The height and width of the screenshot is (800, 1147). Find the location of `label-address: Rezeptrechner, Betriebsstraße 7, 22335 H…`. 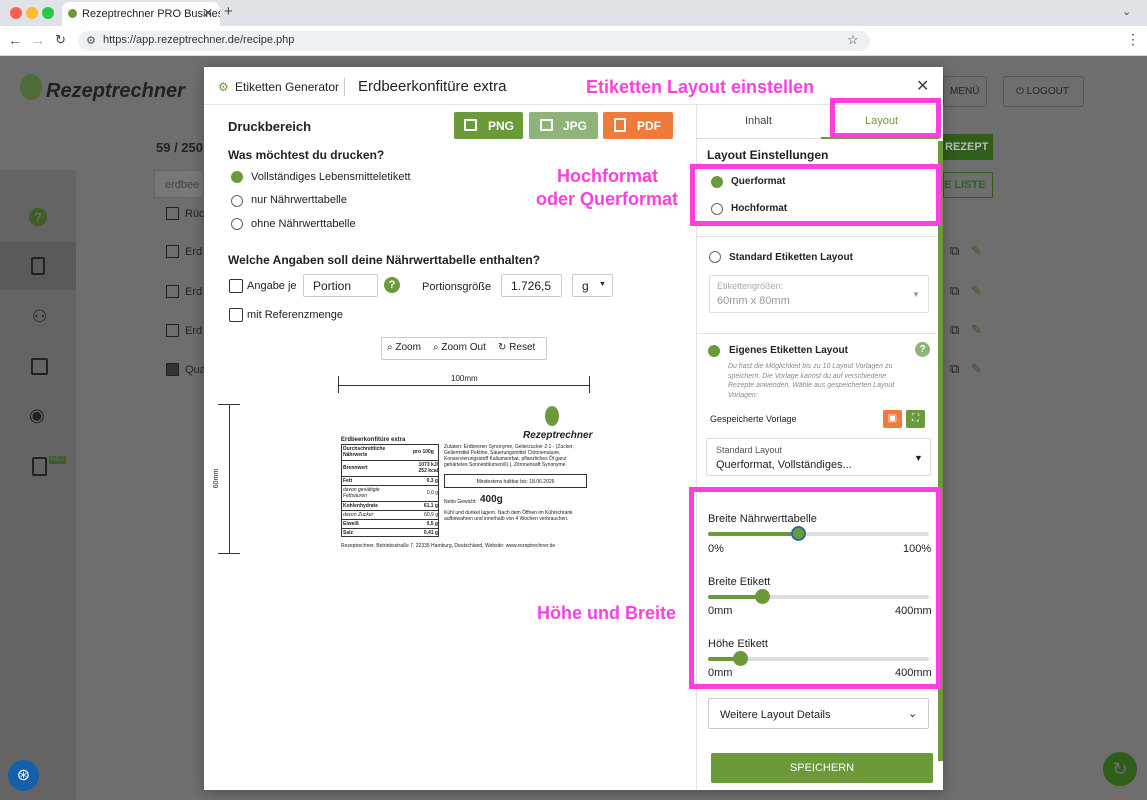

label-address: Rezeptrechner, Betriebsstraße 7, 22335 H… is located at coordinates (448, 546).